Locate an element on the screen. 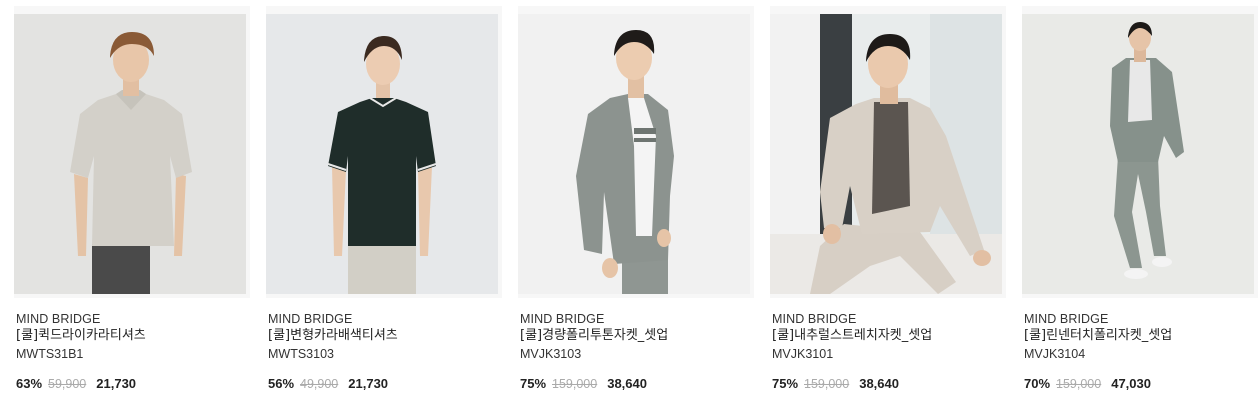  product-code: MWTS3103 is located at coordinates (301, 354).